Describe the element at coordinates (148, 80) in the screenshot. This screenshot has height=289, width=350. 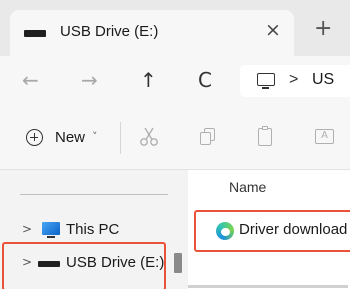
I see `up-button: ↑` at that location.